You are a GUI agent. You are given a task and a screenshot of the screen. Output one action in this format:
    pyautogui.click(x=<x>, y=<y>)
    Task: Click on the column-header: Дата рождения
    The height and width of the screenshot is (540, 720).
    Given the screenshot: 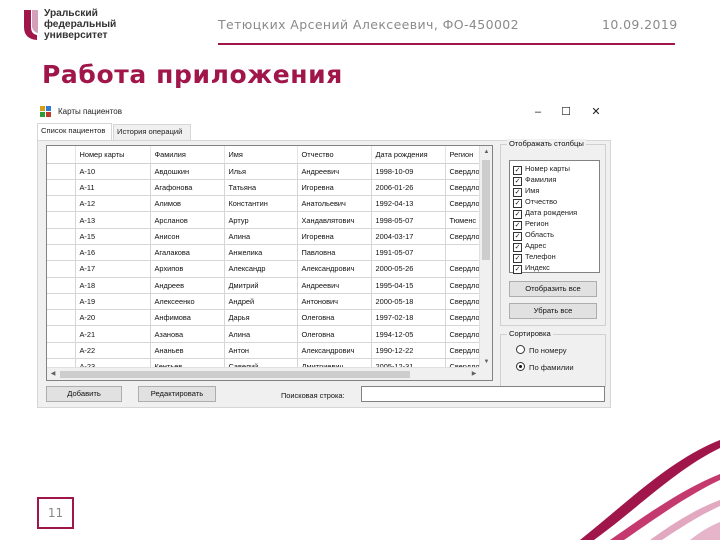 What is the action you would take?
    pyautogui.click(x=408, y=155)
    